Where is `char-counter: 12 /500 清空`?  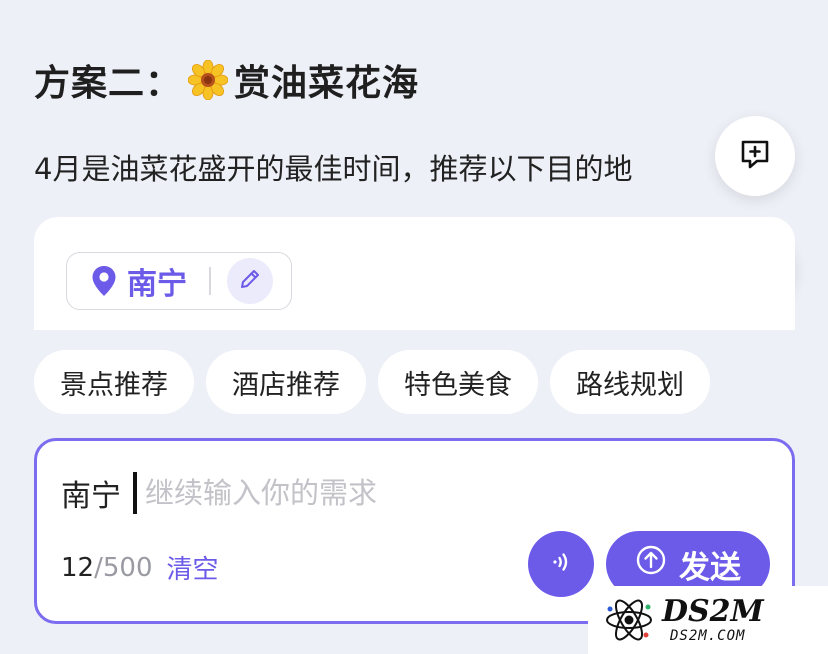
char-counter: 12 /500 清空 is located at coordinates (140, 567).